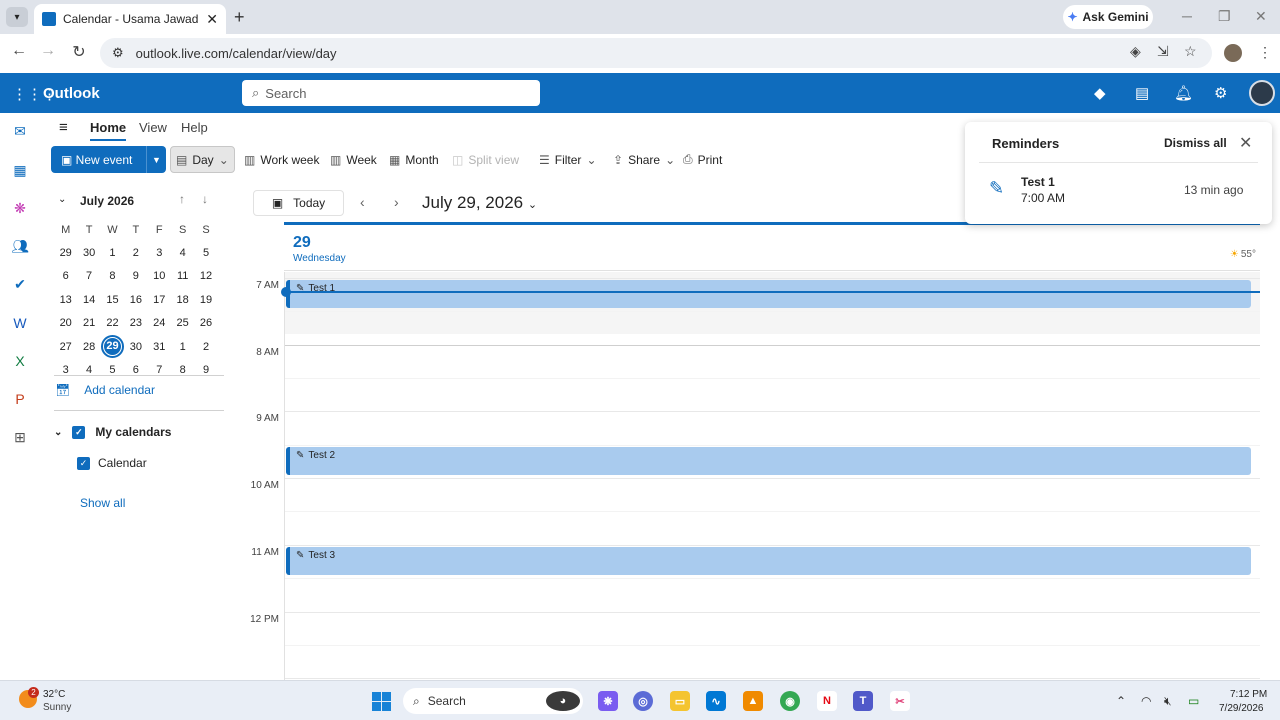 The width and height of the screenshot is (1280, 720). What do you see at coordinates (112, 463) in the screenshot?
I see `calendar-list-item: ✓ Calendar` at bounding box center [112, 463].